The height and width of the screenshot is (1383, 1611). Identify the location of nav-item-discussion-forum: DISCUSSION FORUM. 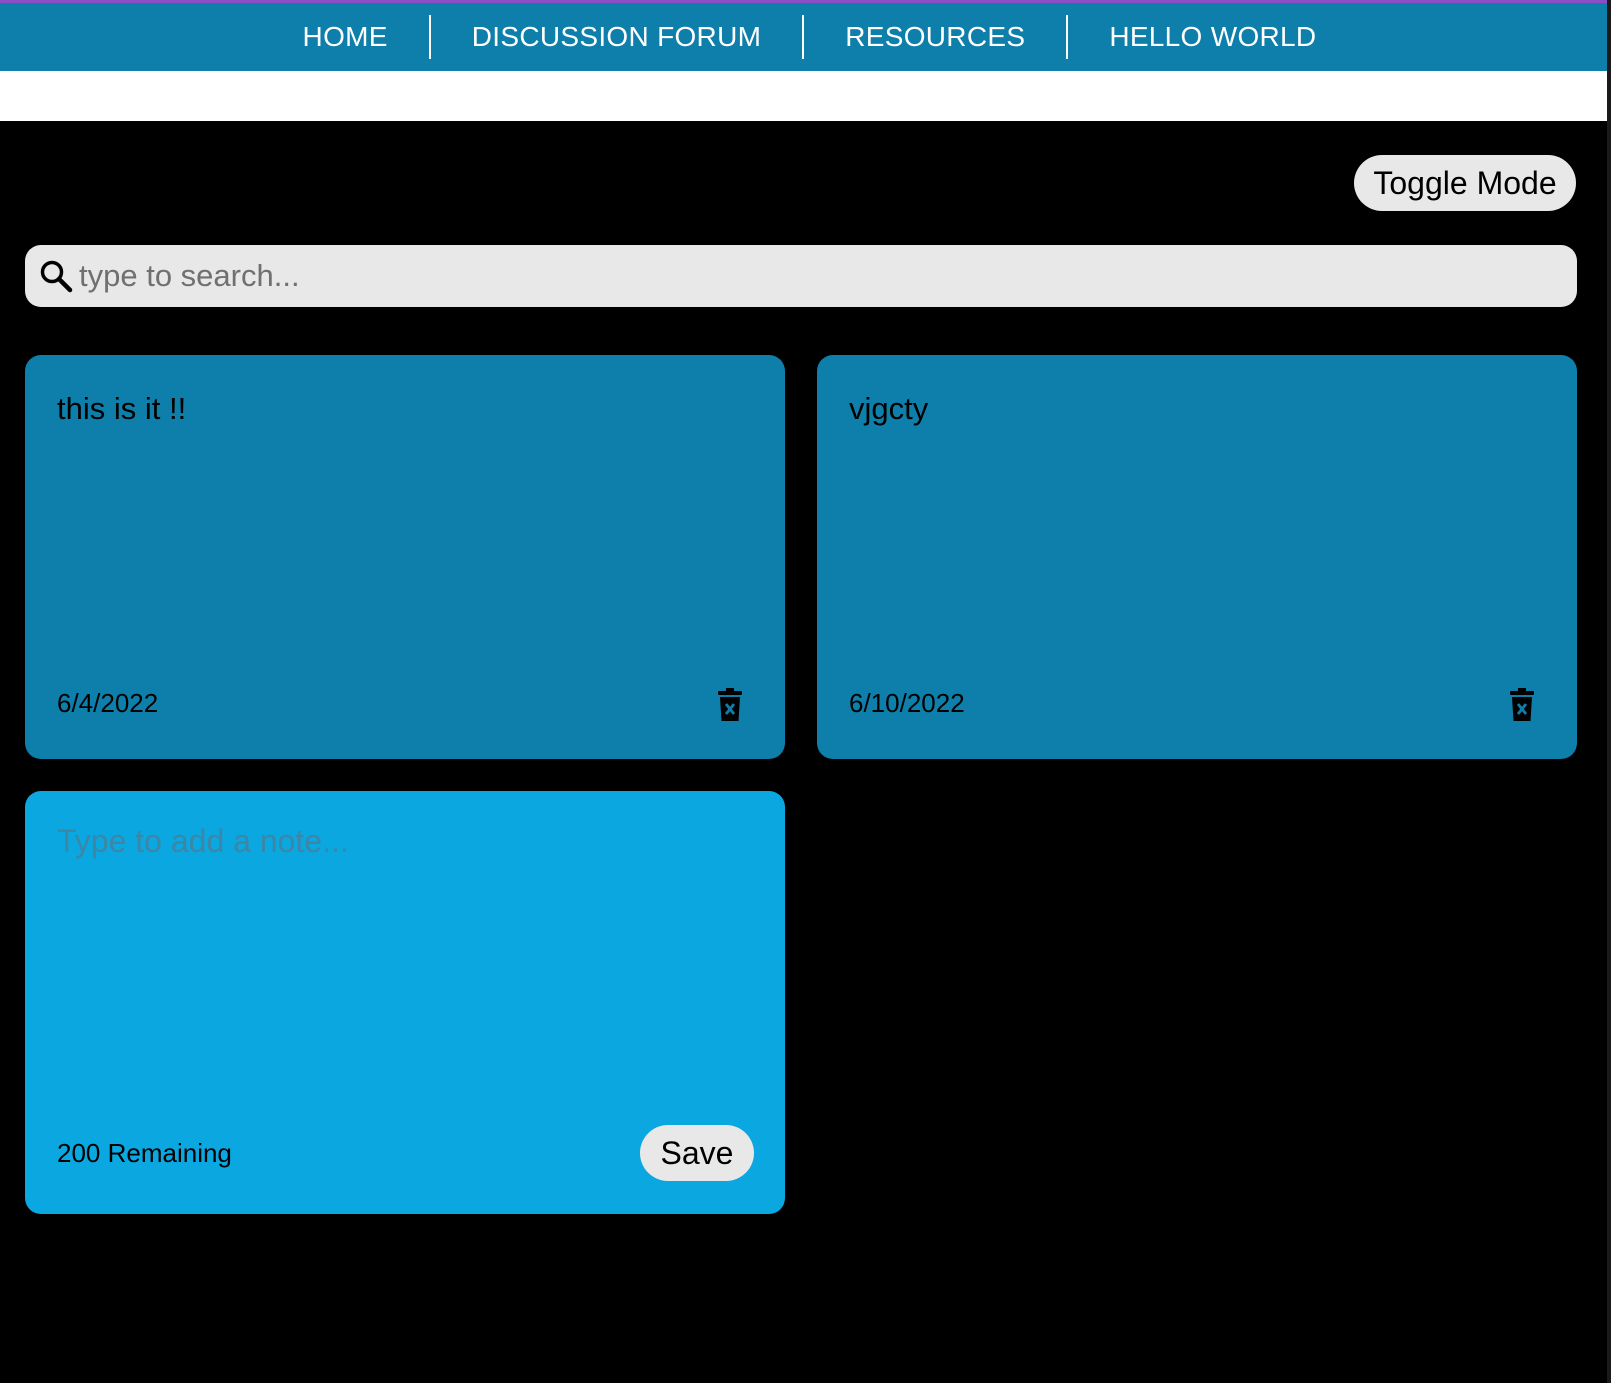
(616, 37).